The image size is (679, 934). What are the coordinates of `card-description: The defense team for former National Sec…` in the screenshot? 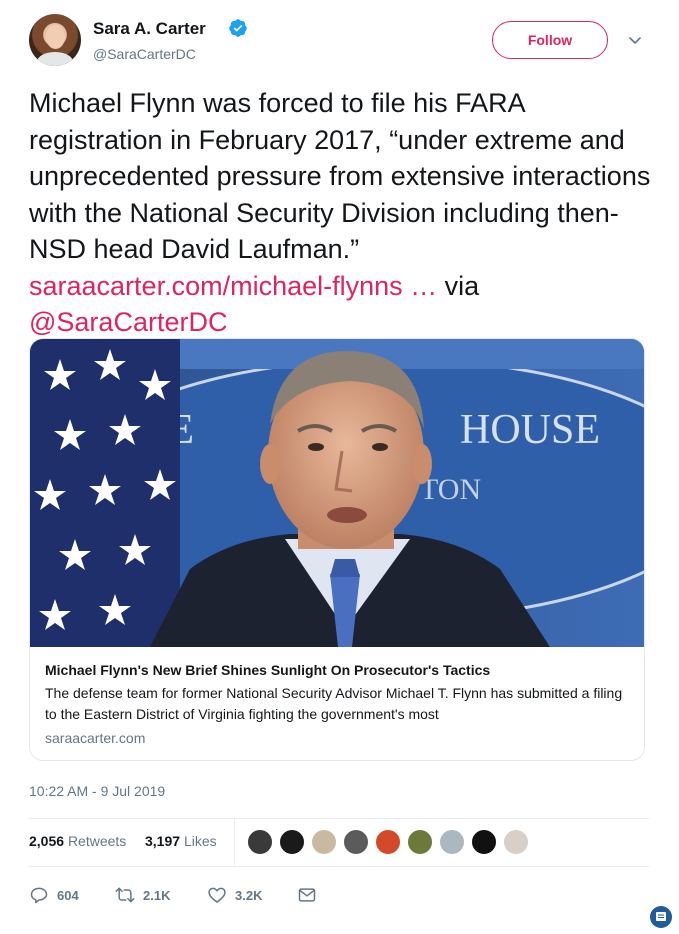 It's located at (334, 703).